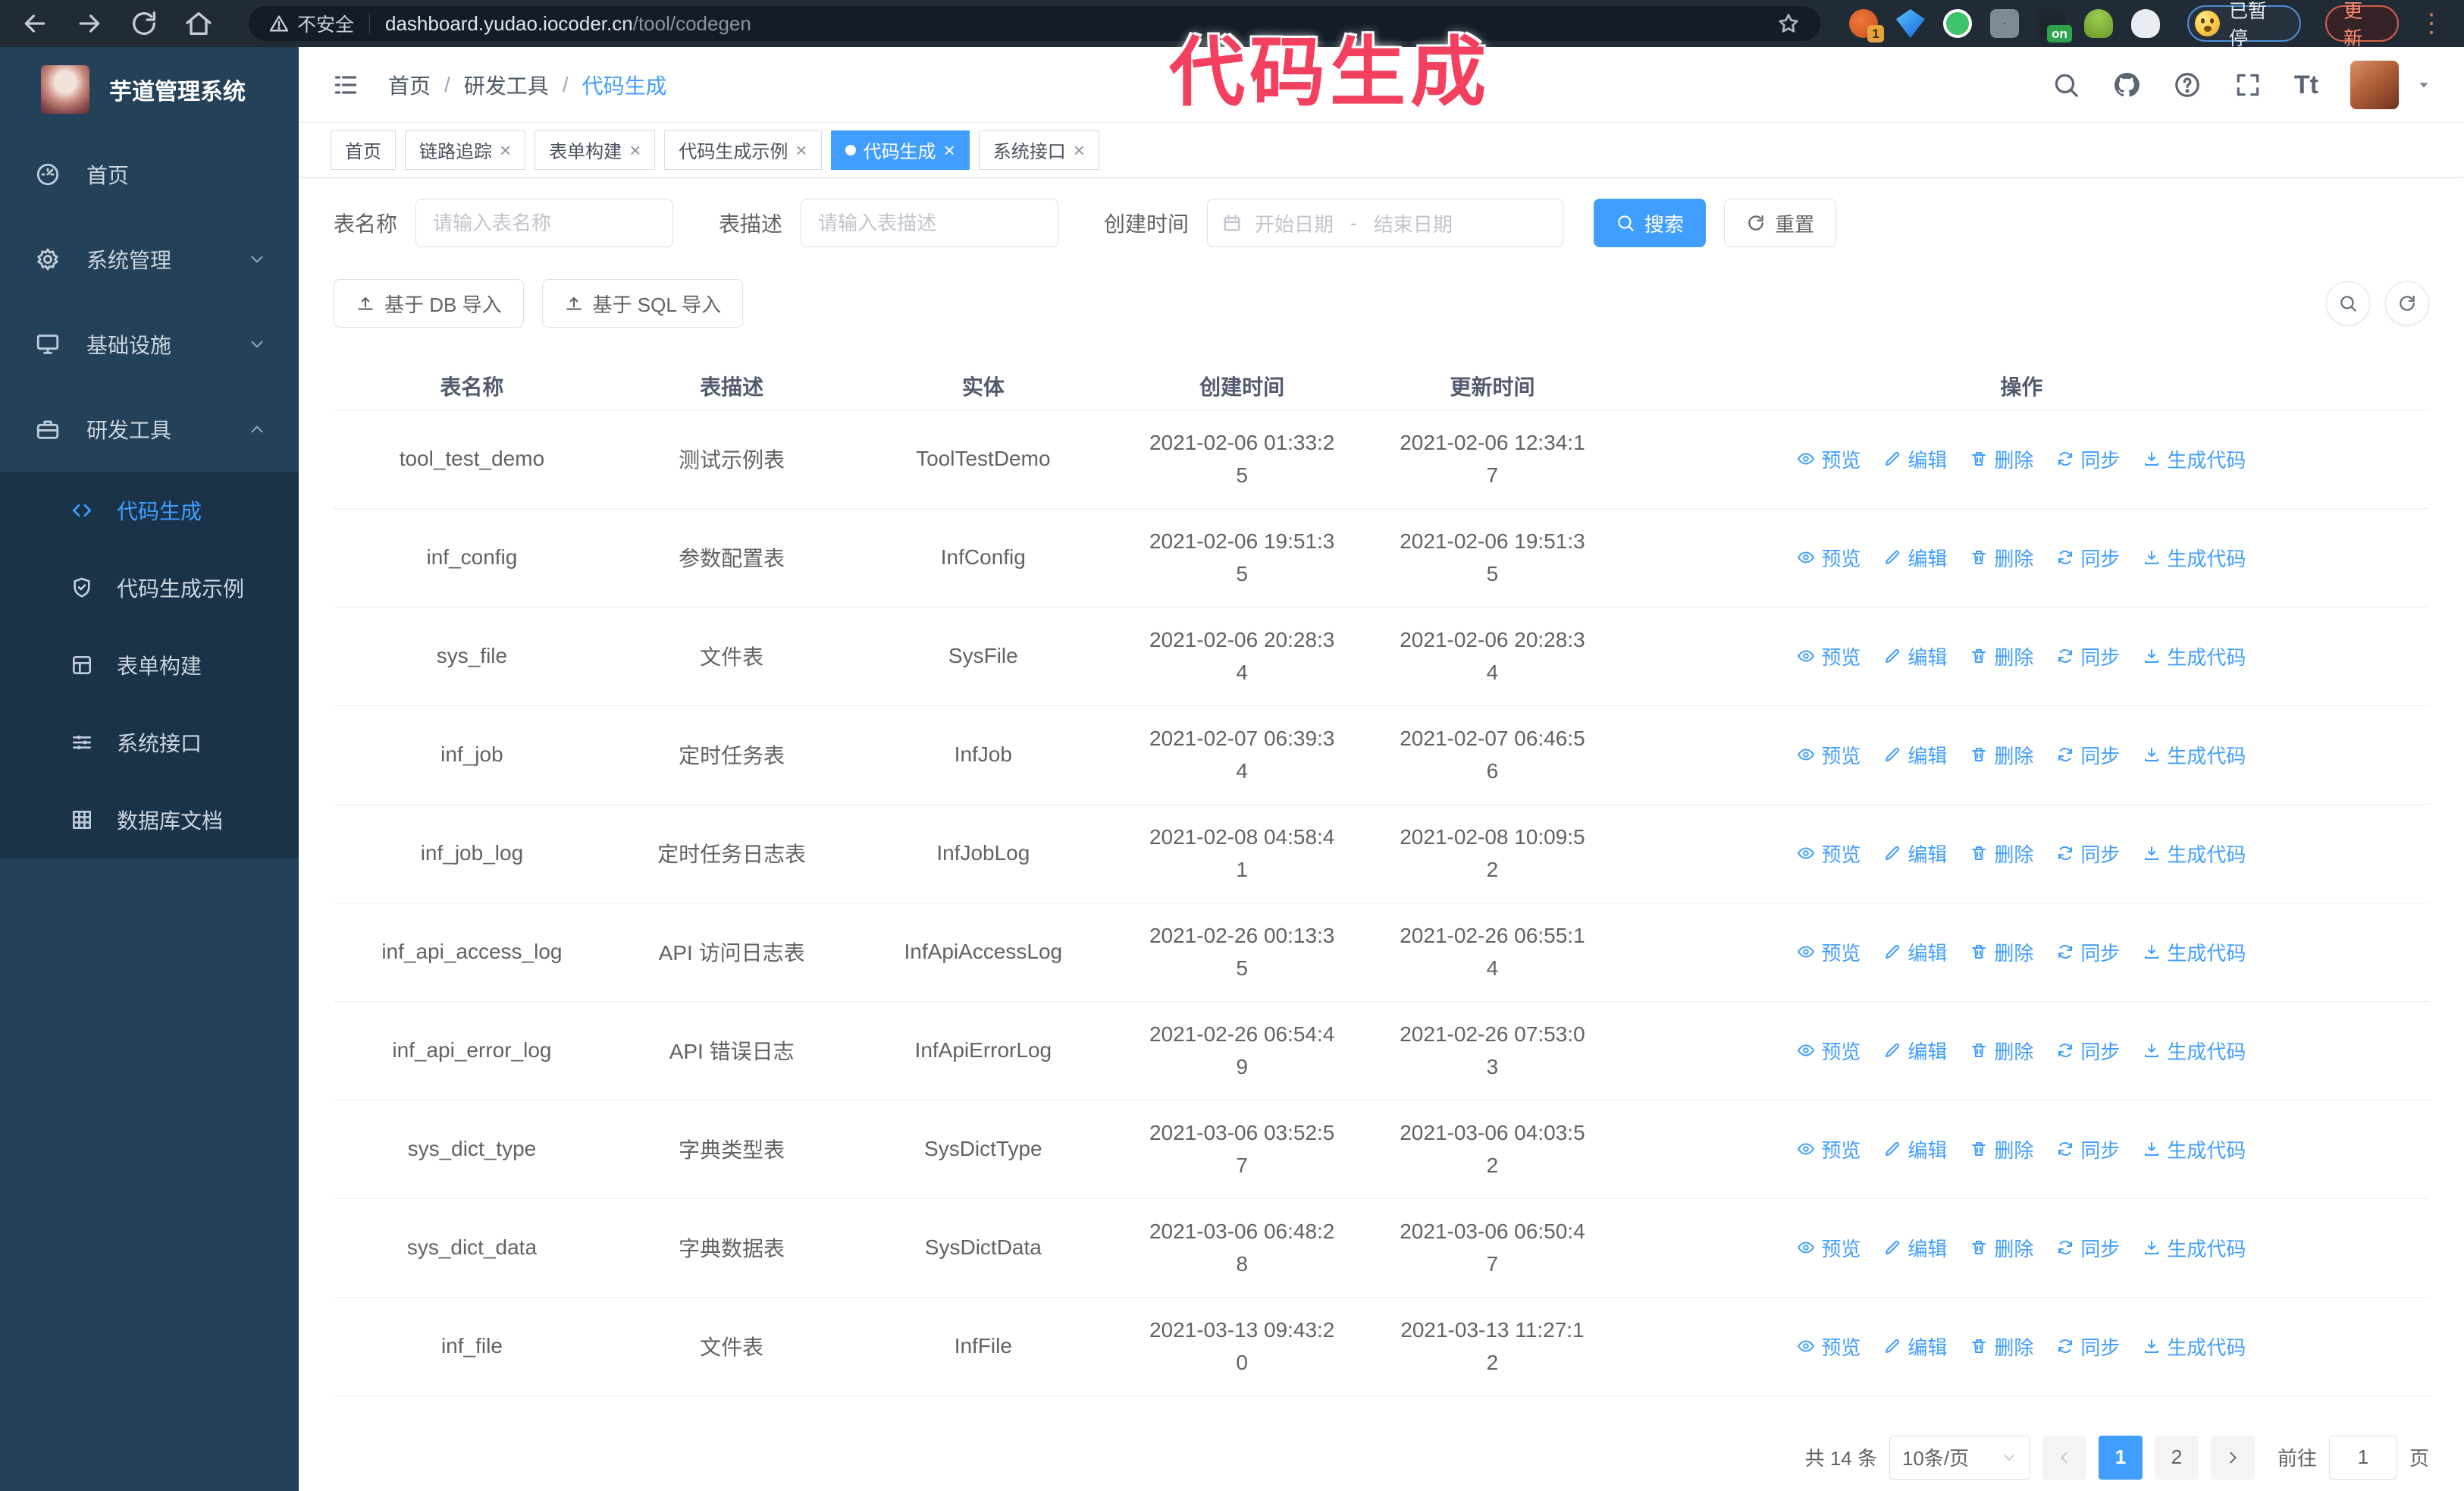 The image size is (2464, 1491). Describe the element at coordinates (930, 223) in the screenshot. I see `table-desc-input` at that location.